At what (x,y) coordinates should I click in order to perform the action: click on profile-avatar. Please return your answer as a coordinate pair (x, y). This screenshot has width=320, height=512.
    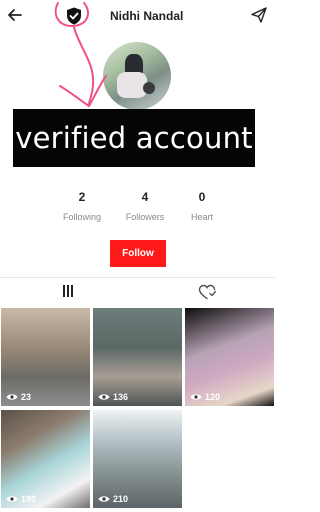
    Looking at the image, I should click on (137, 76).